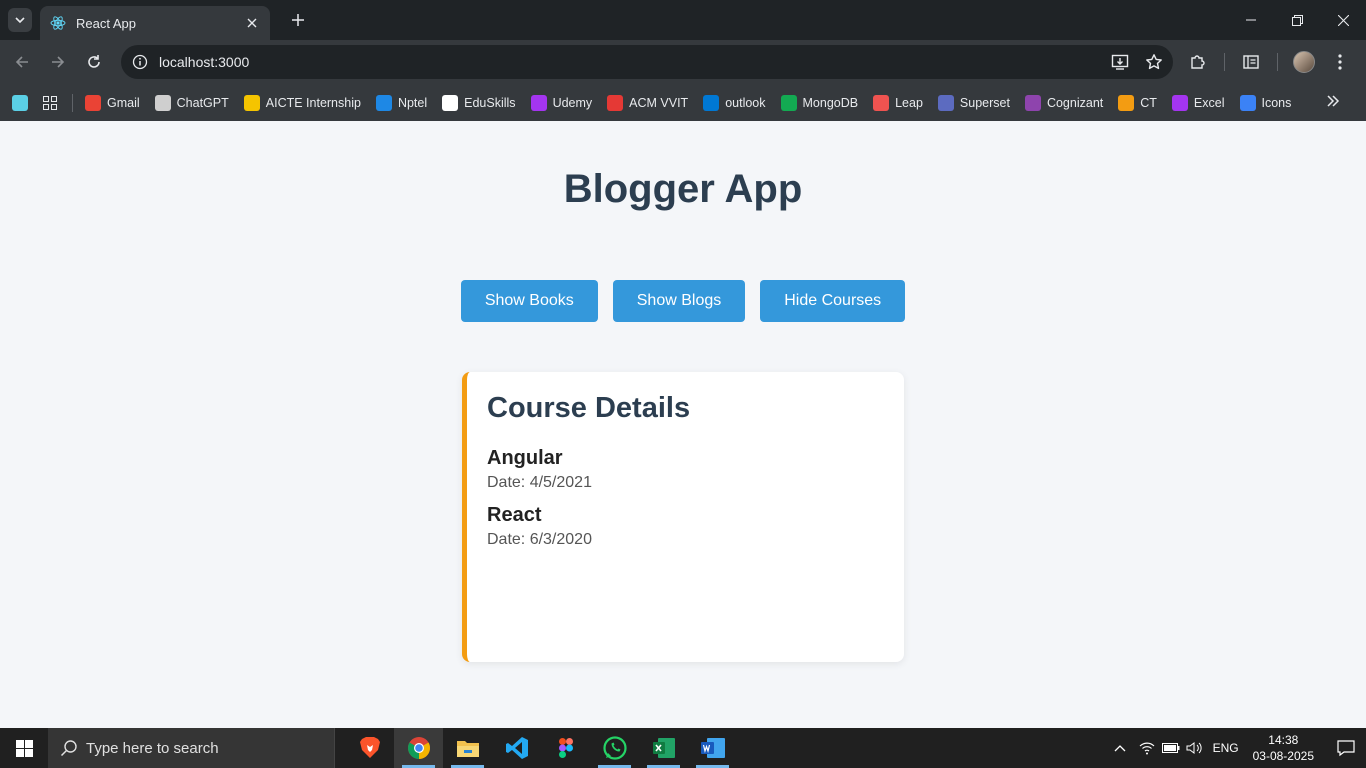  I want to click on show-hidden-icons-button, so click(1120, 748).